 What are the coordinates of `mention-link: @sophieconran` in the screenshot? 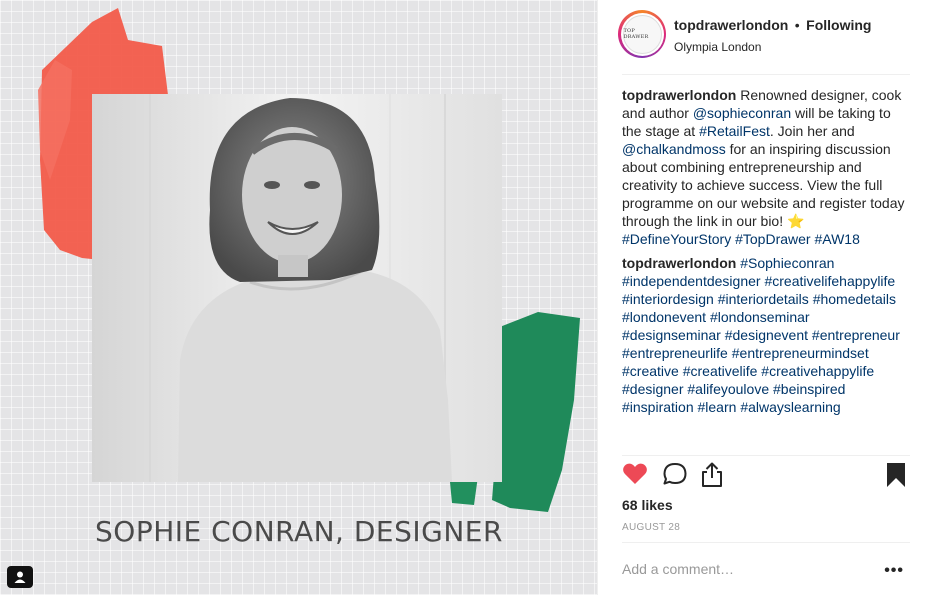 It's located at (742, 113).